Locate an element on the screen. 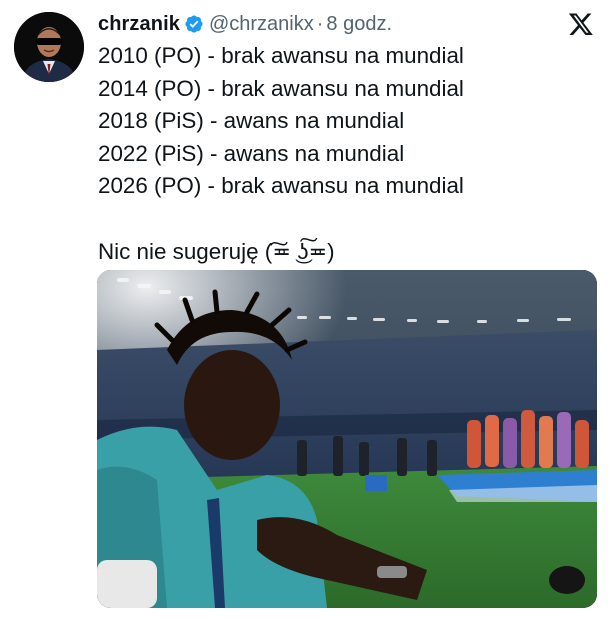 This screenshot has width=610, height=622. tweet-header: chrzanik @chrzanikx · 8 godz. is located at coordinates (347, 24).